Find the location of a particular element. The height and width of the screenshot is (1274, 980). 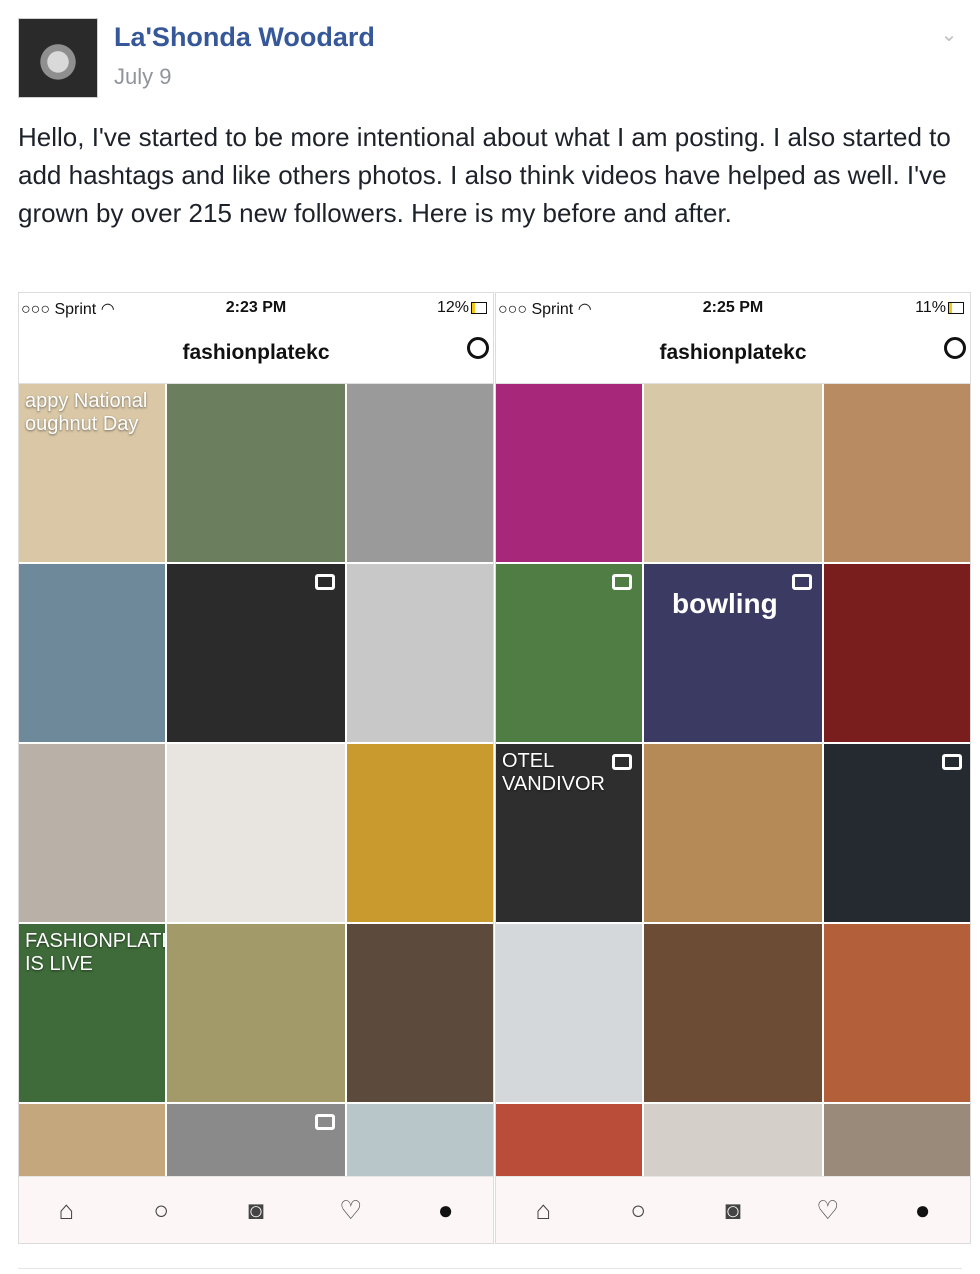

status-bar: ○○○ Sprint ◠ 2:23 PM 12% is located at coordinates (256, 308).